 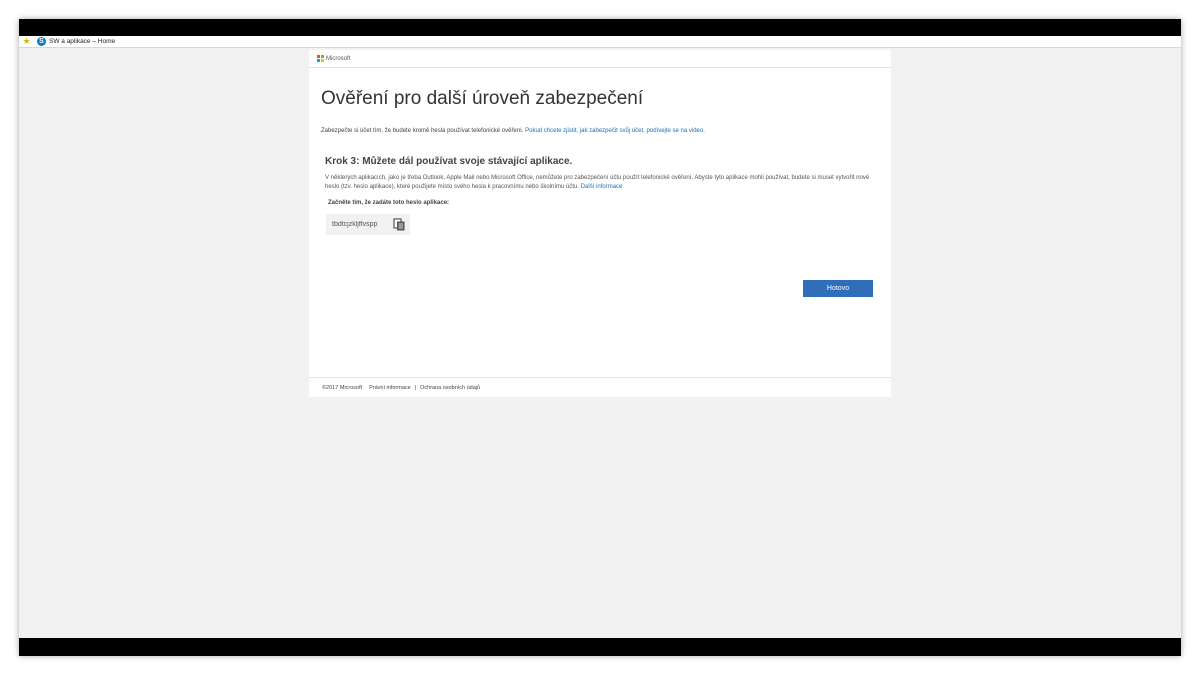 I want to click on favorites-star-icon: ★, so click(x=26, y=41).